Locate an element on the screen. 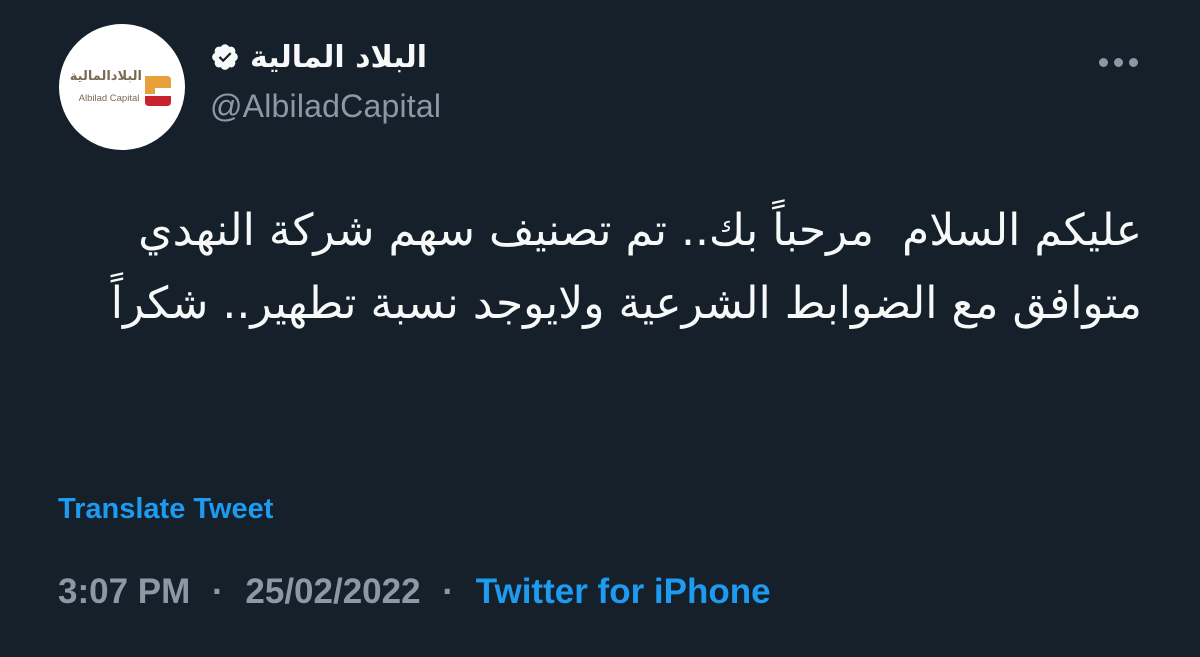 This screenshot has width=1200, height=657. tweet-time: 3:07 PM is located at coordinates (124, 591).